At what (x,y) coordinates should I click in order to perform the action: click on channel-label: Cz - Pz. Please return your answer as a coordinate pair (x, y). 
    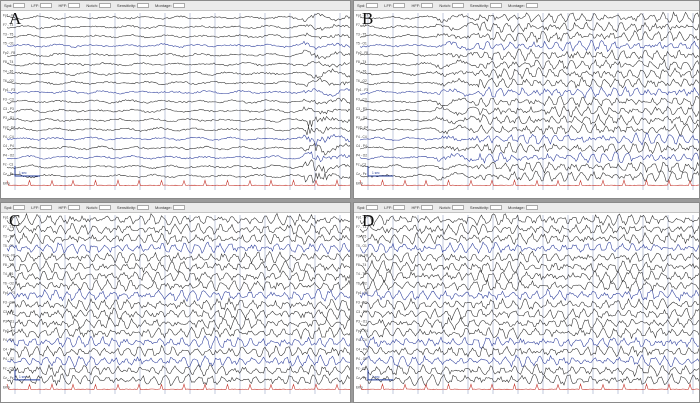
    Looking at the image, I should click on (361, 378).